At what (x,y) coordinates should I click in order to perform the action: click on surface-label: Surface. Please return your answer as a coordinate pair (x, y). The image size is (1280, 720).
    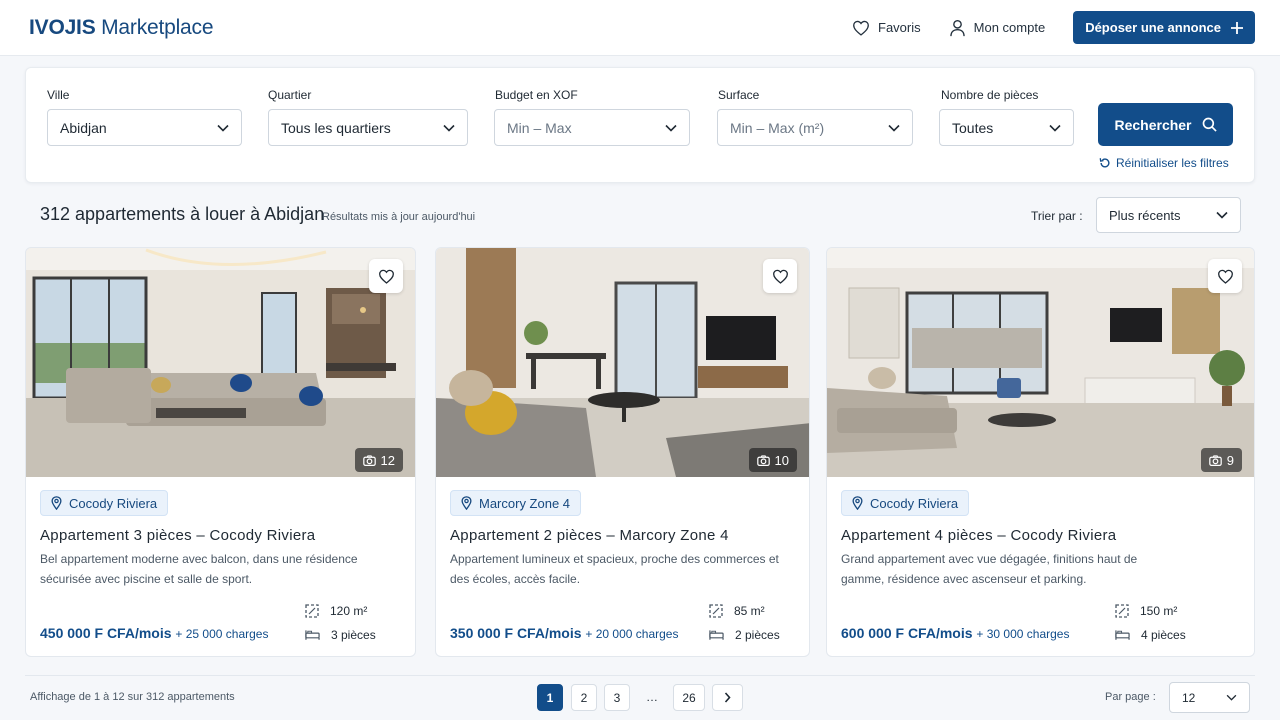
    Looking at the image, I should click on (739, 95).